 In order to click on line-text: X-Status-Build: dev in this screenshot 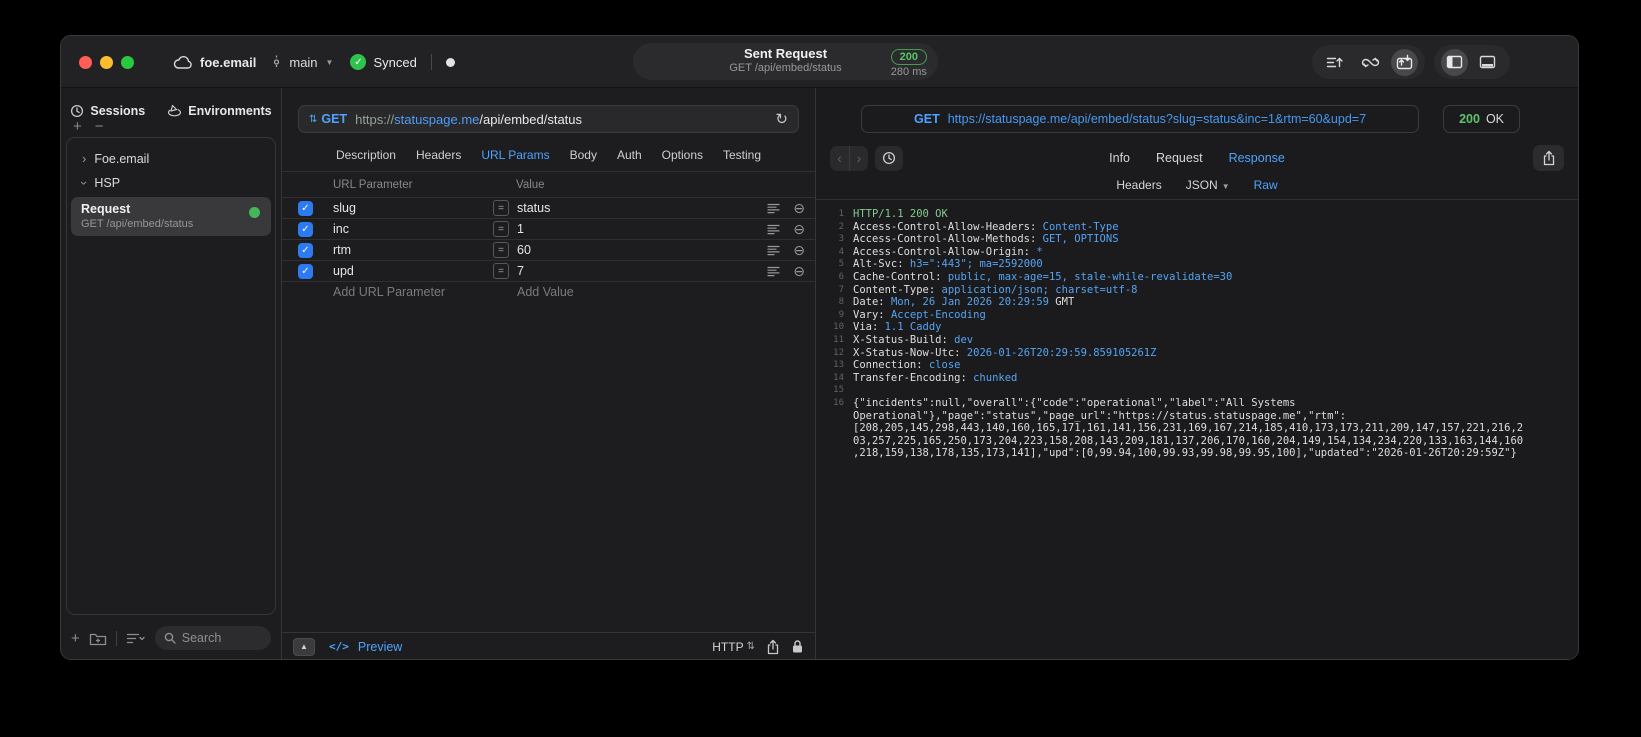, I will do `click(913, 339)`.